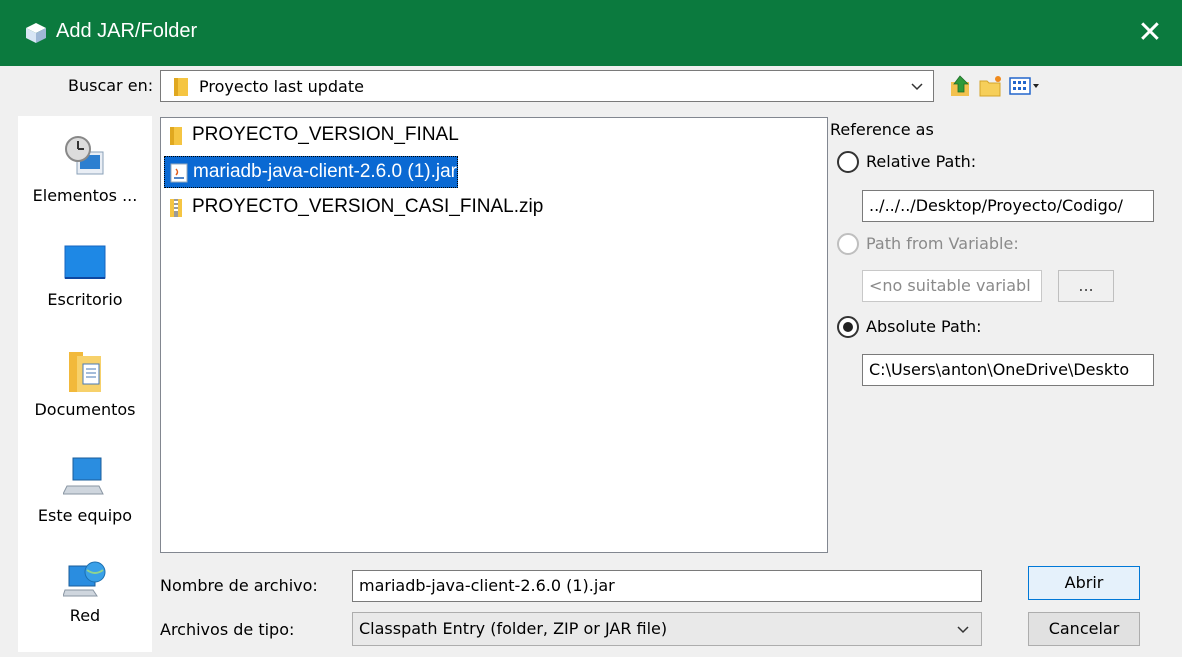 This screenshot has height=657, width=1182. I want to click on variable-field: <no suitable variabl, so click(952, 286).